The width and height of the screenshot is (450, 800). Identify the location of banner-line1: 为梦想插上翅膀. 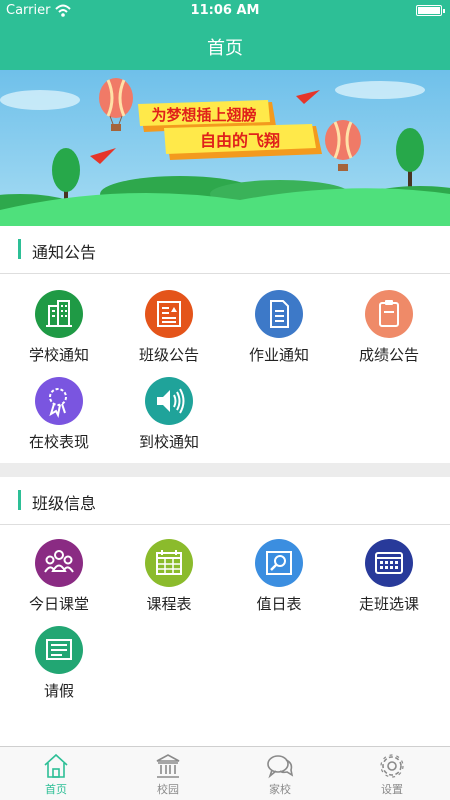
(203, 115).